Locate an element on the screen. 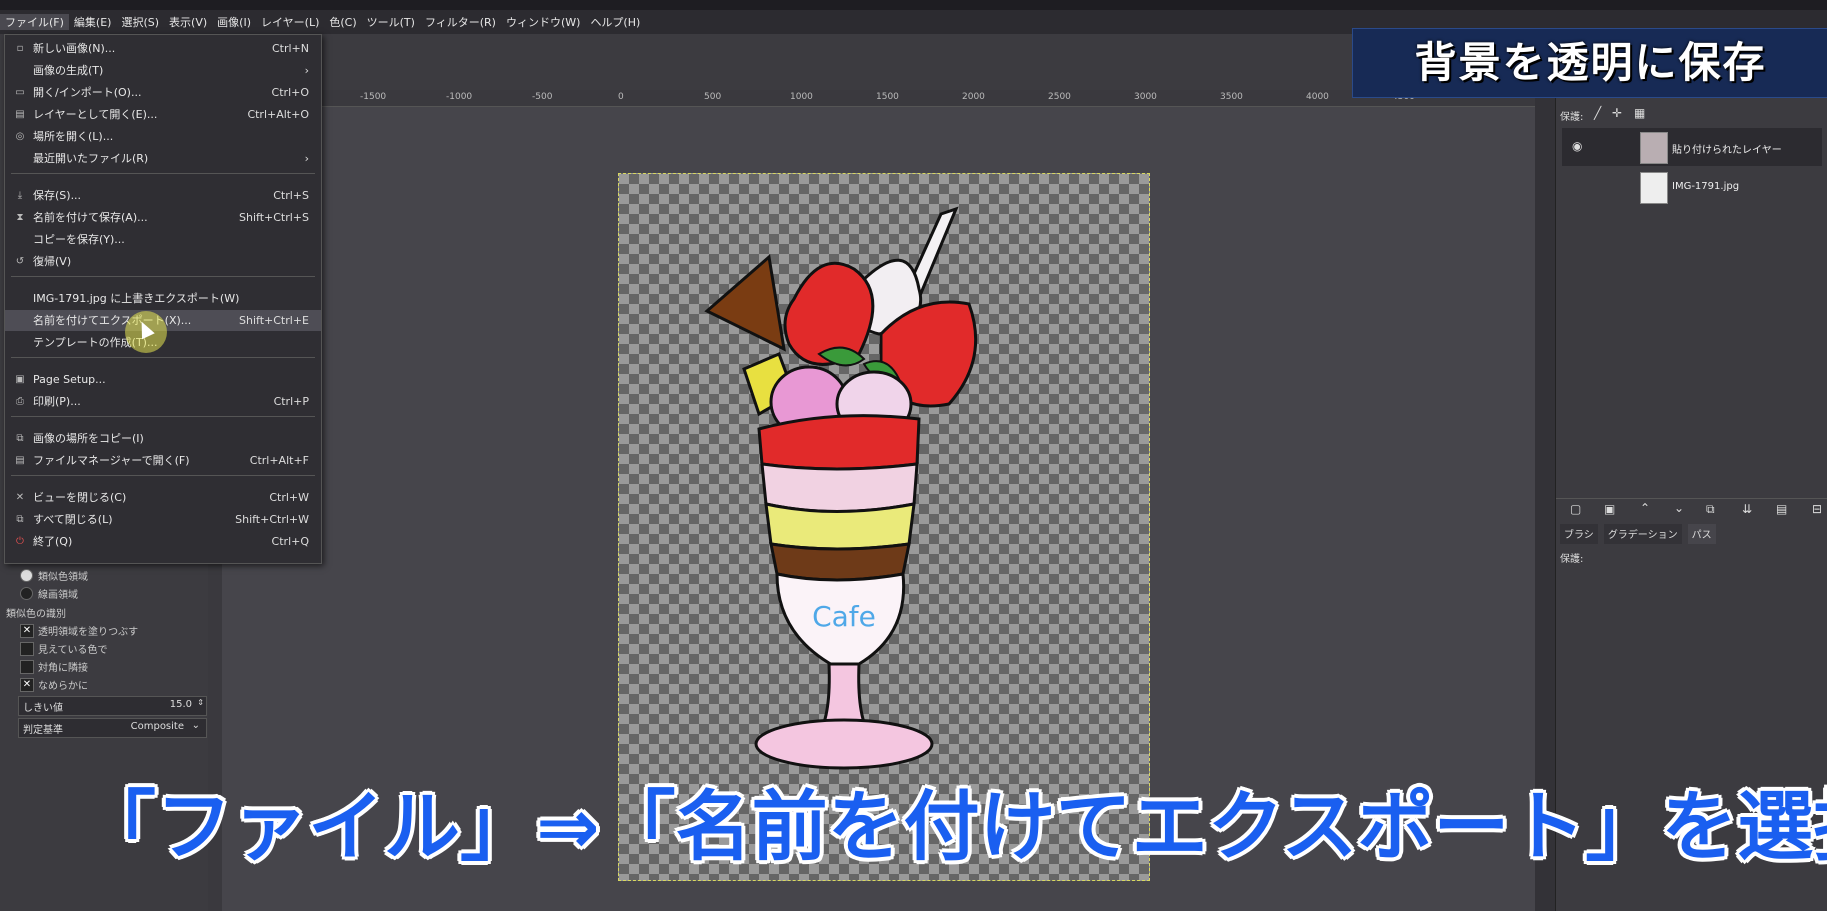  tab-brushes: ブラシ is located at coordinates (1579, 534).